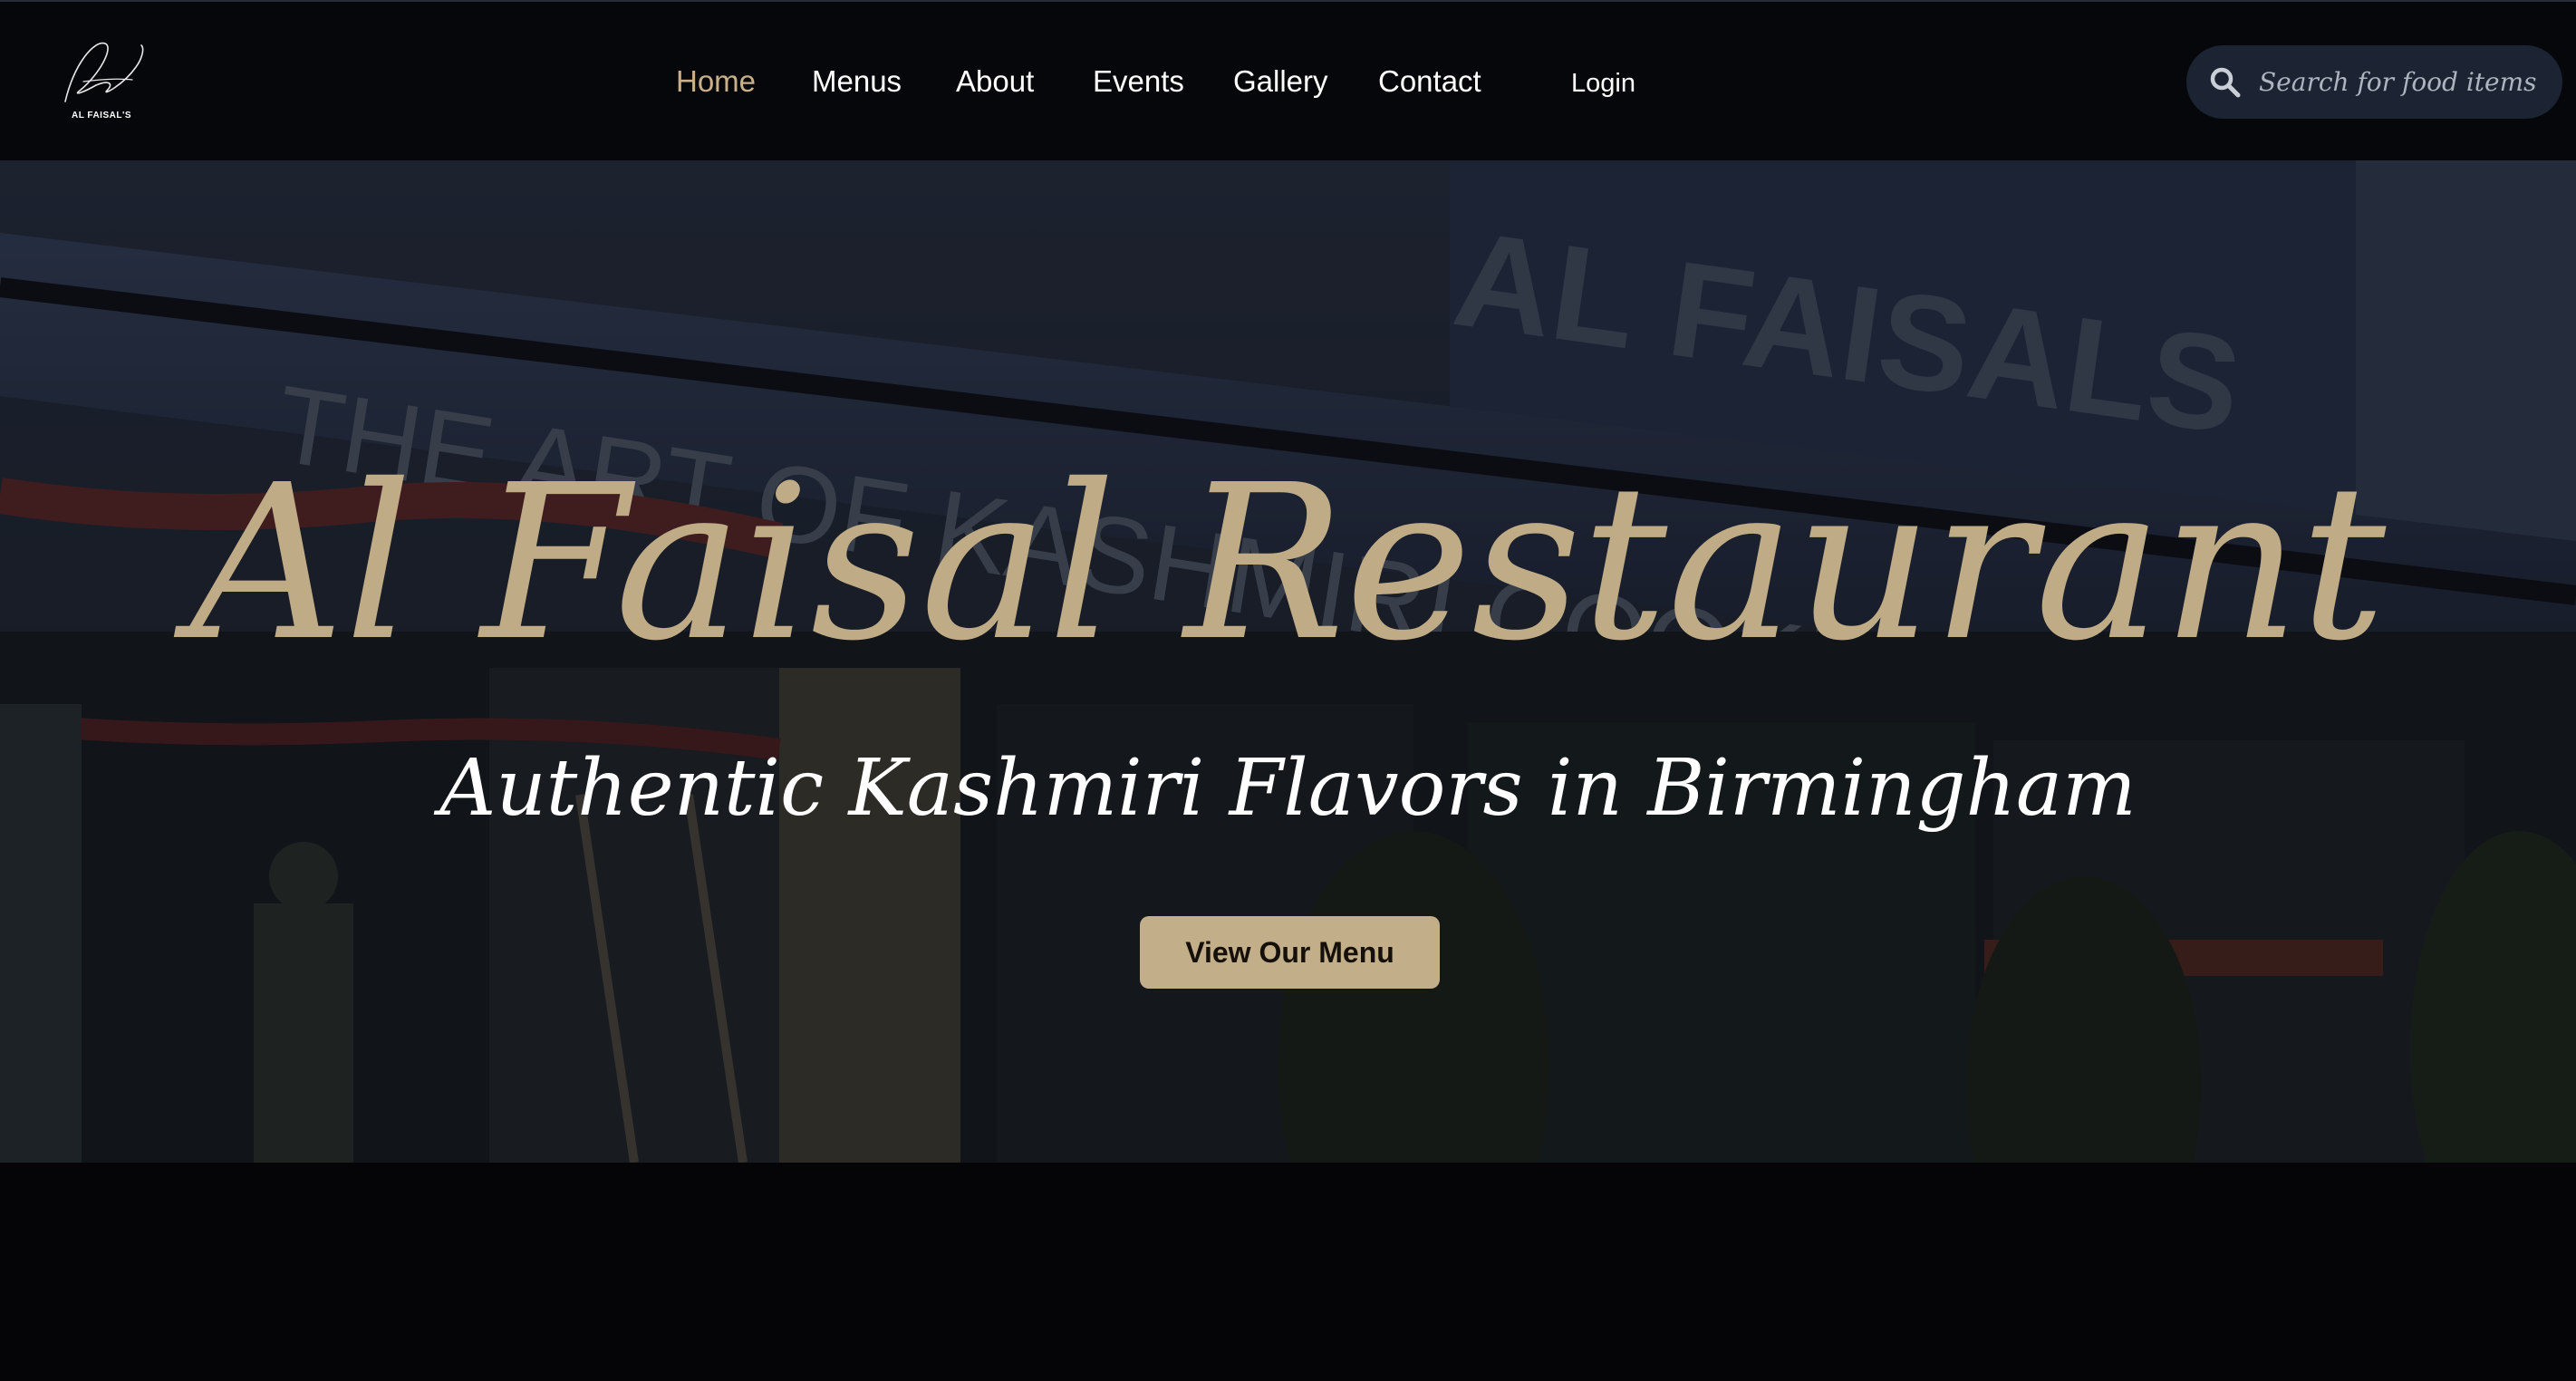 This screenshot has width=2576, height=1381. Describe the element at coordinates (1290, 952) in the screenshot. I see `view-menu-button: View Our Menu` at that location.